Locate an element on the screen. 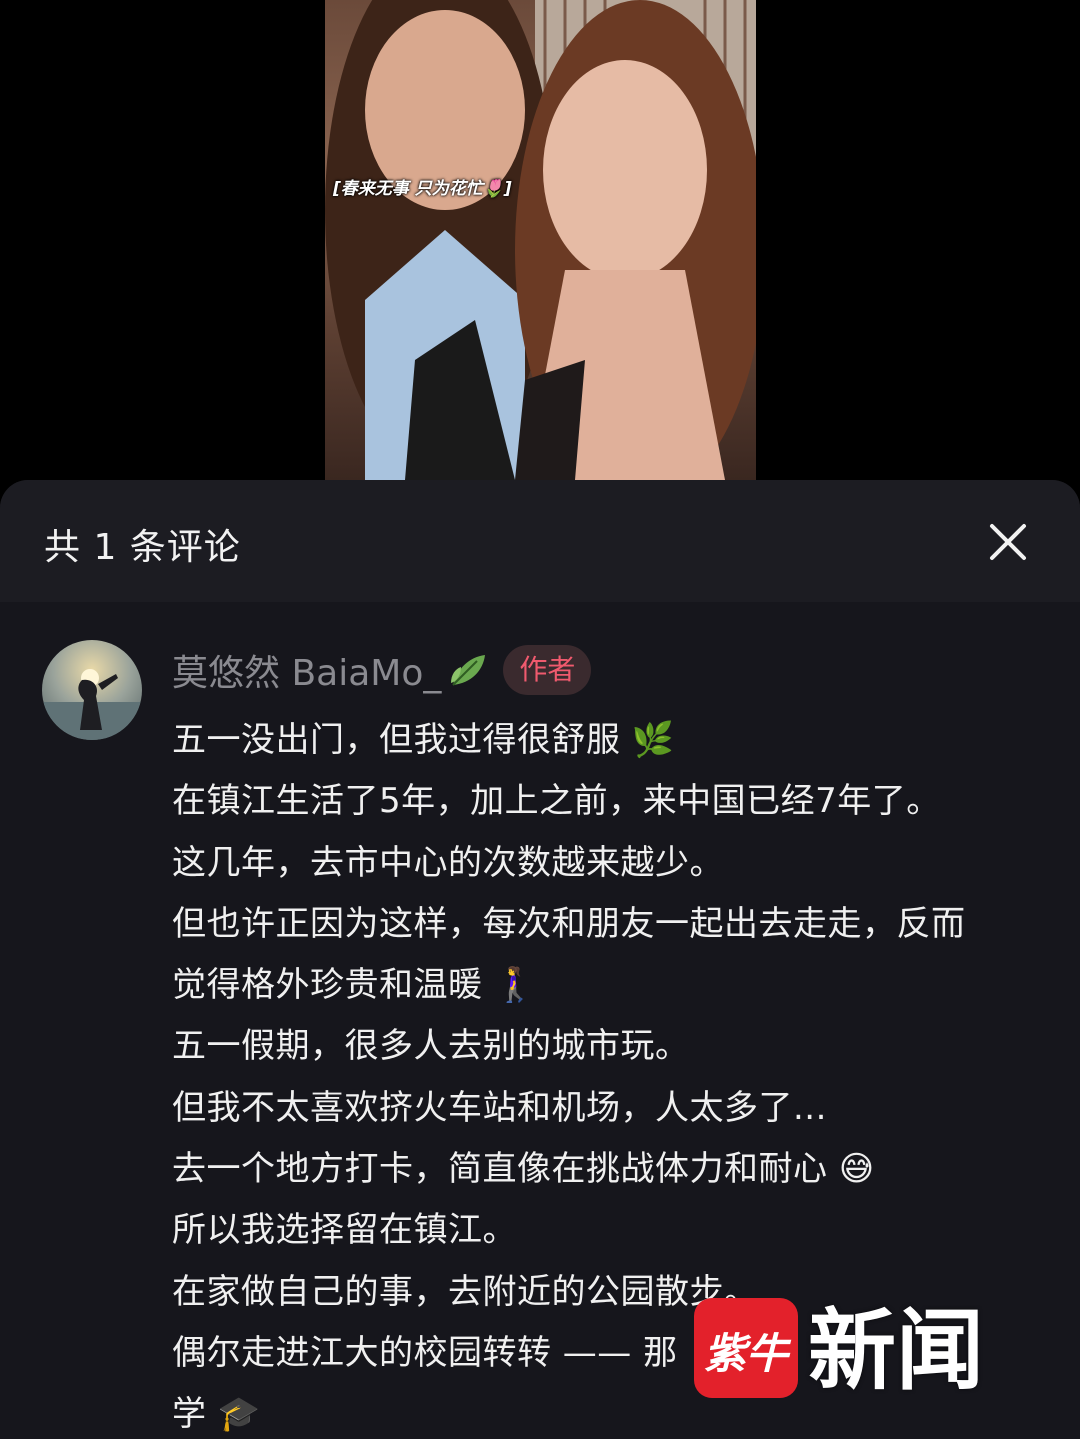 This screenshot has width=1080, height=1439. avatar-image is located at coordinates (92, 704).